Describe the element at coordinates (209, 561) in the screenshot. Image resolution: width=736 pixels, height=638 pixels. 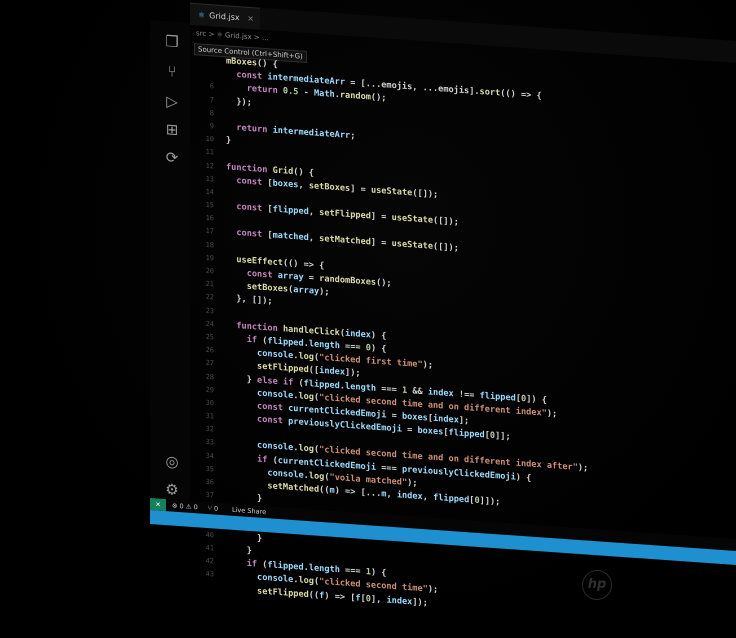
I see `line-number: 42` at that location.